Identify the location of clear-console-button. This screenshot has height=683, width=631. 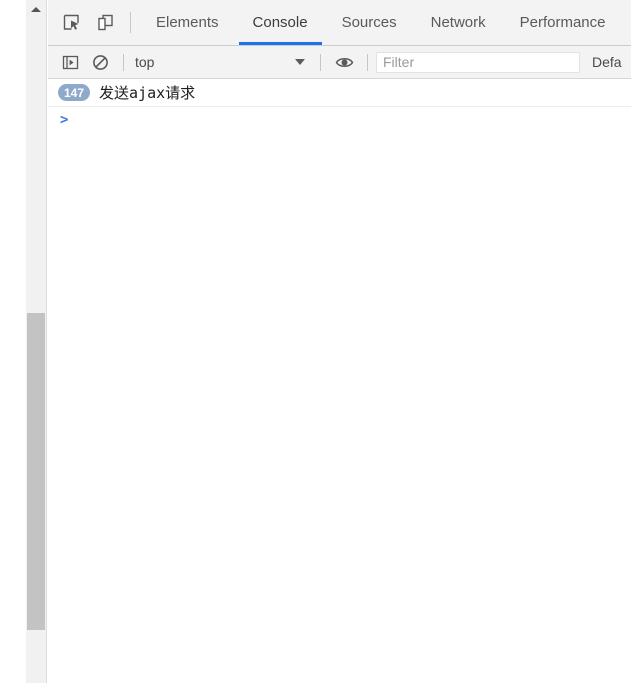
(100, 62).